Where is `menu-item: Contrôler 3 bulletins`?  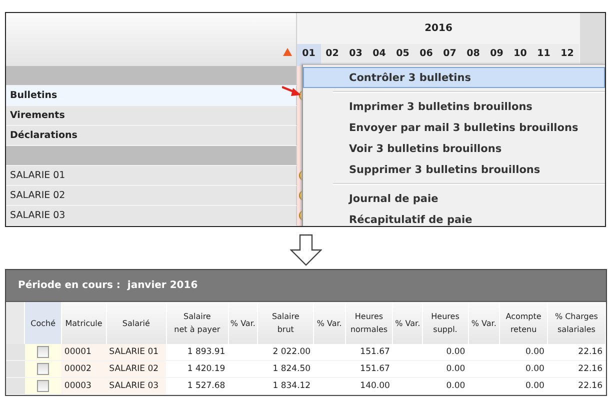
menu-item: Contrôler 3 bulletins is located at coordinates (454, 77).